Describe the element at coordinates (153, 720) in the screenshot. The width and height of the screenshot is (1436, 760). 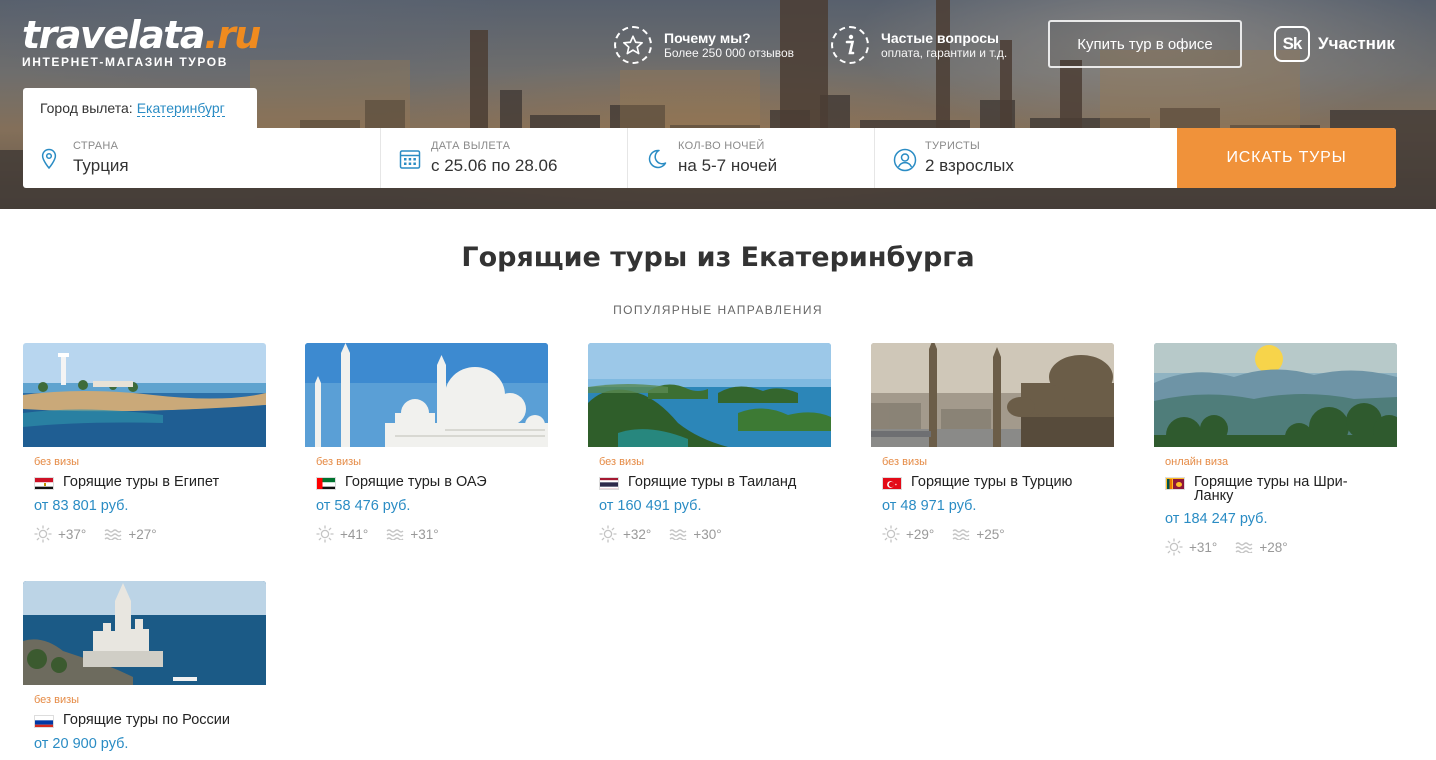
I see `destination-name: Горящие туры по России` at that location.